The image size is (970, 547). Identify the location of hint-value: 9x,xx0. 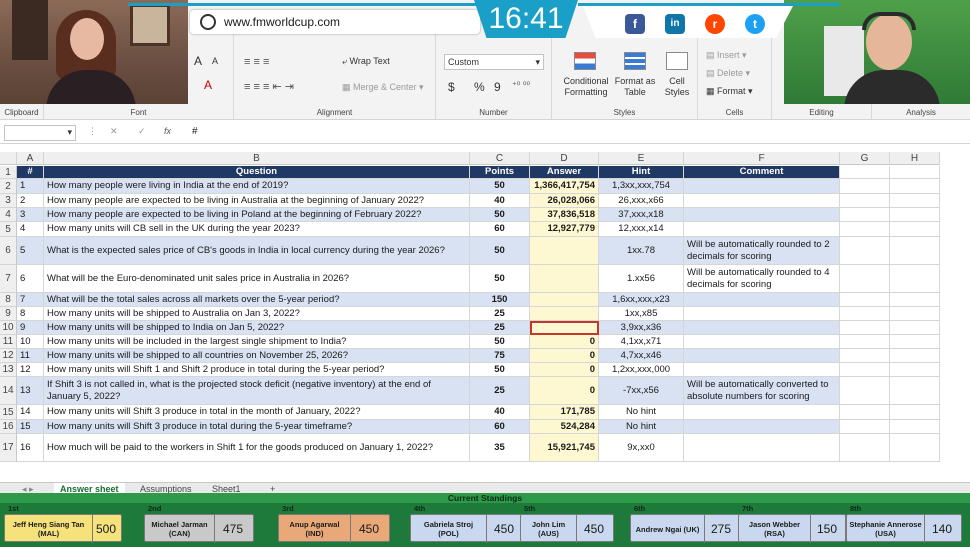
(641, 448).